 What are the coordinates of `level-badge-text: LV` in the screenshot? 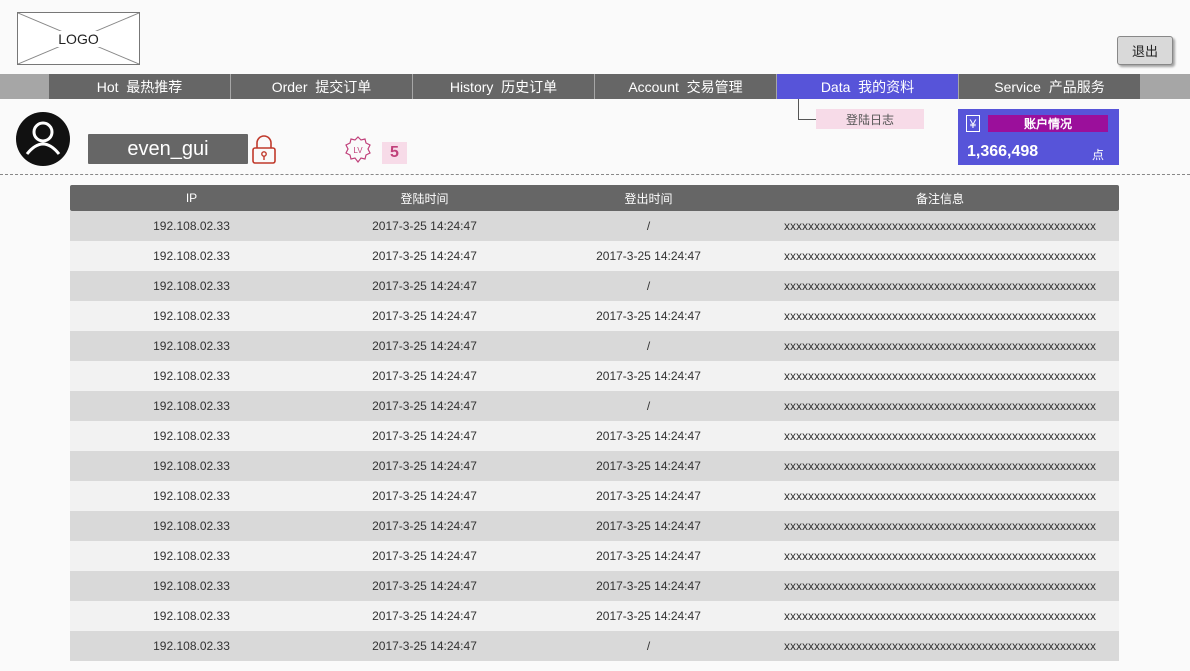 It's located at (358, 150).